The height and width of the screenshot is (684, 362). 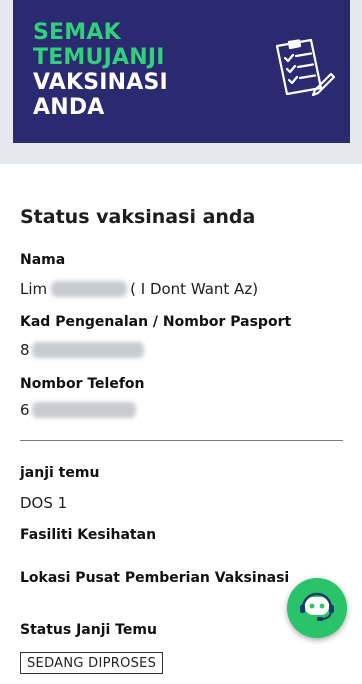 What do you see at coordinates (194, 289) in the screenshot?
I see `name-suffix: ( I Dont Want Az)` at bounding box center [194, 289].